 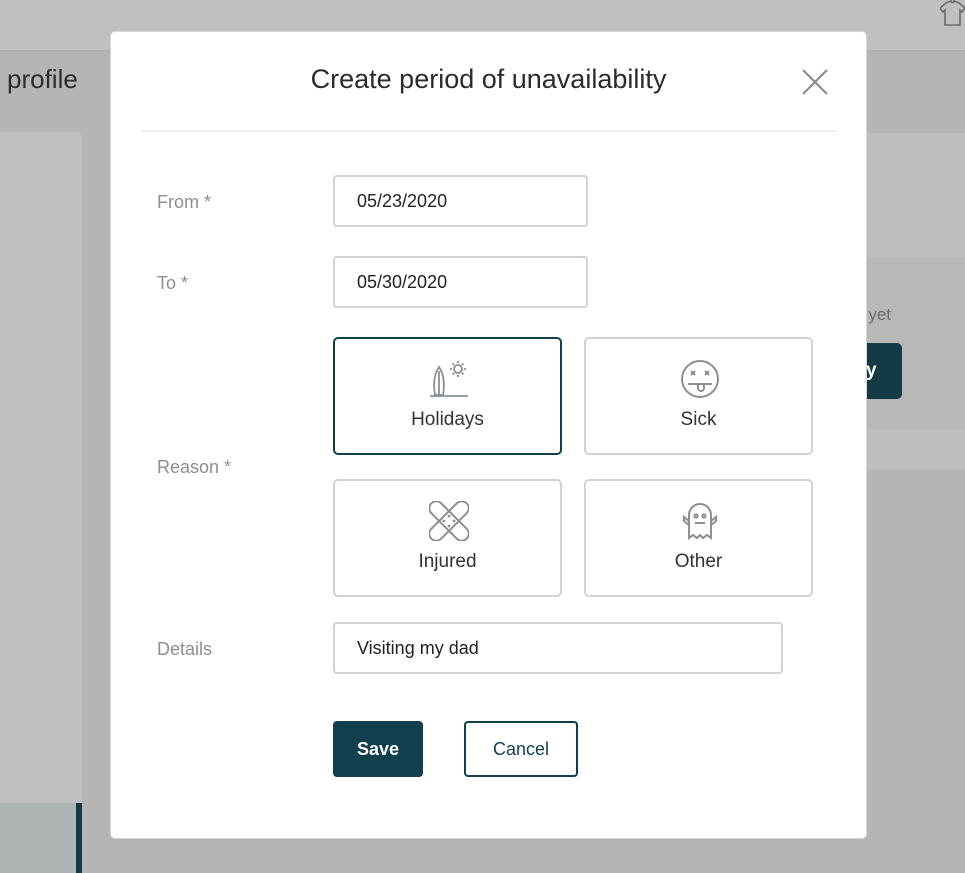 What do you see at coordinates (79, 838) in the screenshot?
I see `background-left-indicator` at bounding box center [79, 838].